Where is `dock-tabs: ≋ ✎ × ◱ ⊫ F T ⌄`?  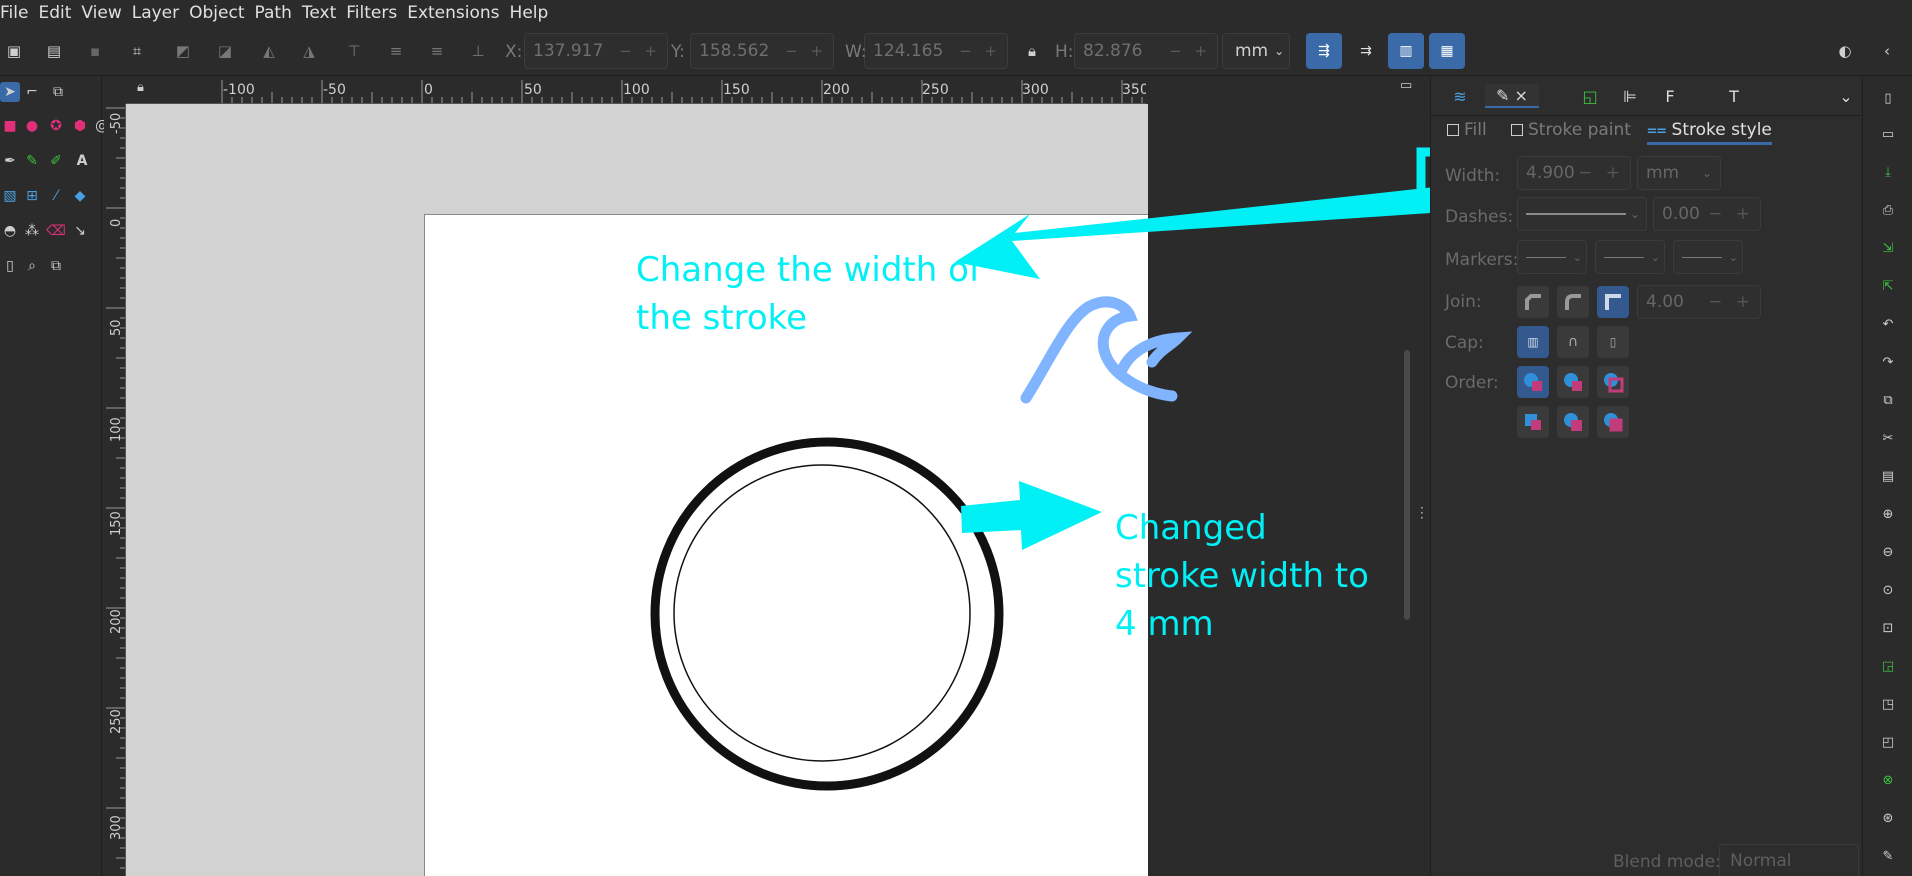
dock-tabs: ≋ ✎ × ◱ ⊫ F T ⌄ is located at coordinates (1646, 96).